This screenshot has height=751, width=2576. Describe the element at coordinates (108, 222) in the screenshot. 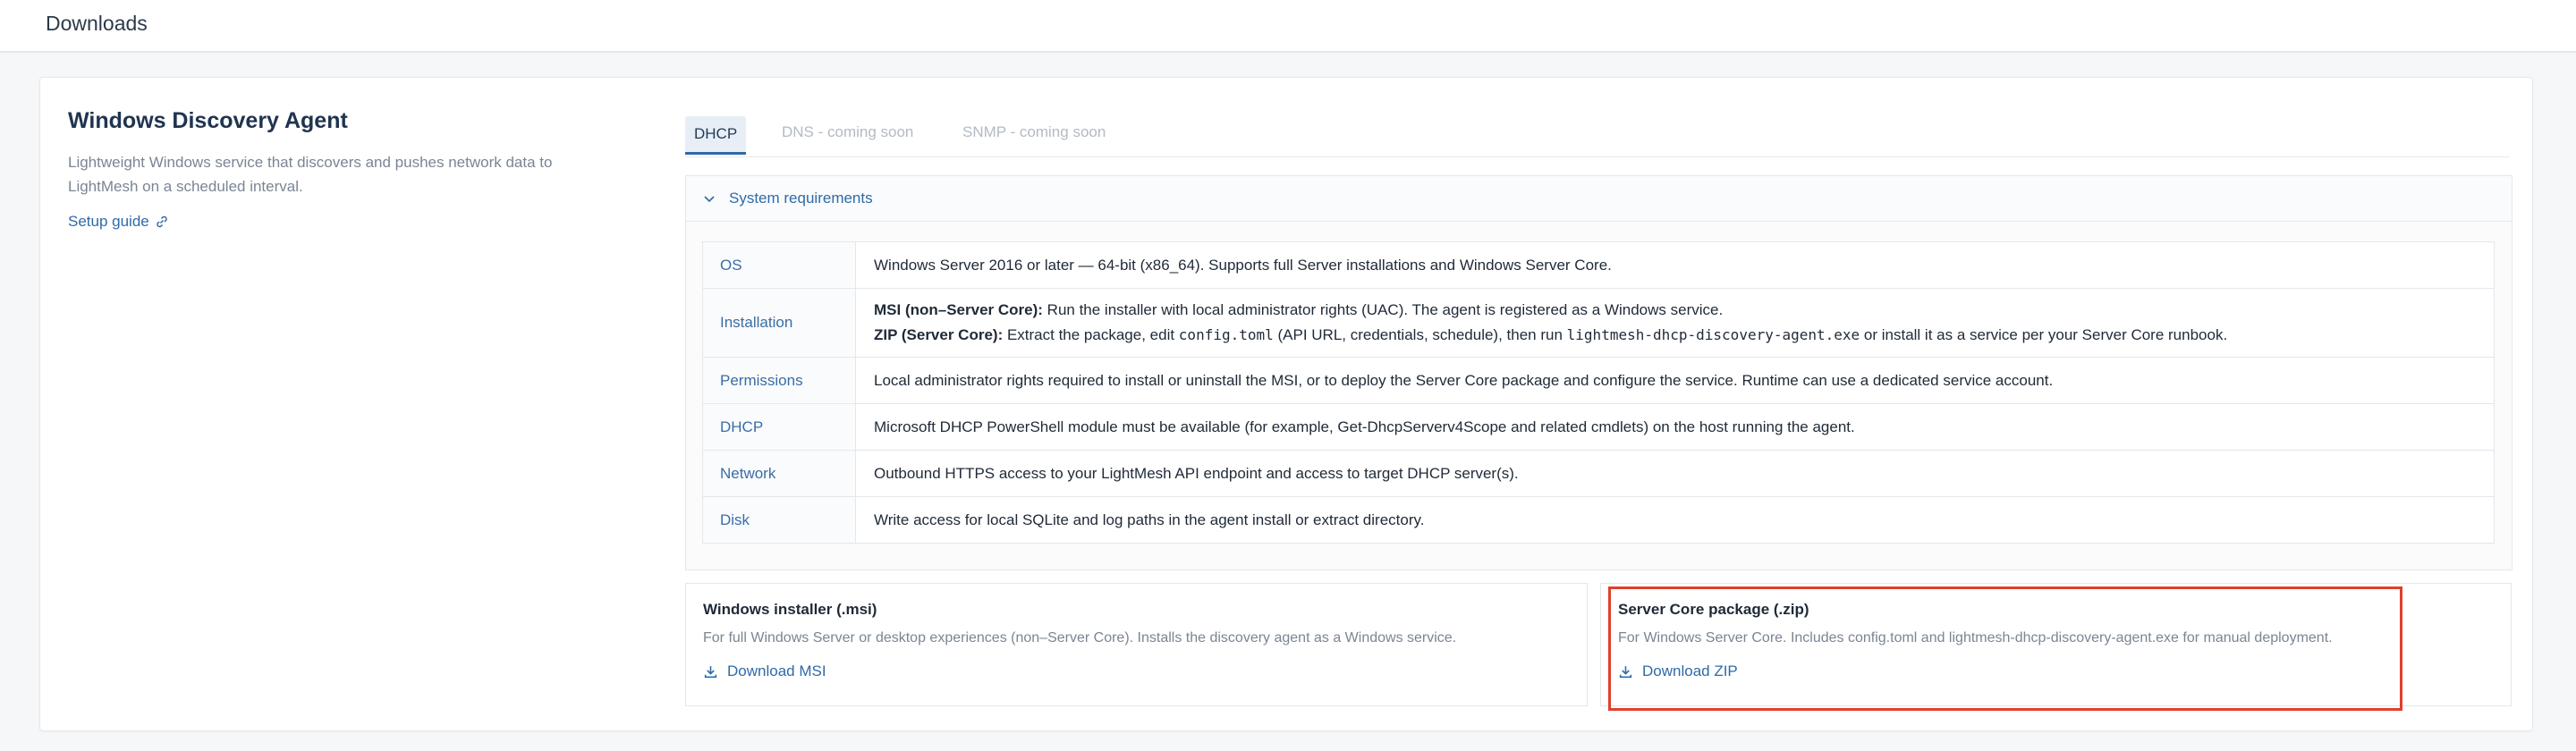

I see `setup-guide-label: Setup guide` at that location.